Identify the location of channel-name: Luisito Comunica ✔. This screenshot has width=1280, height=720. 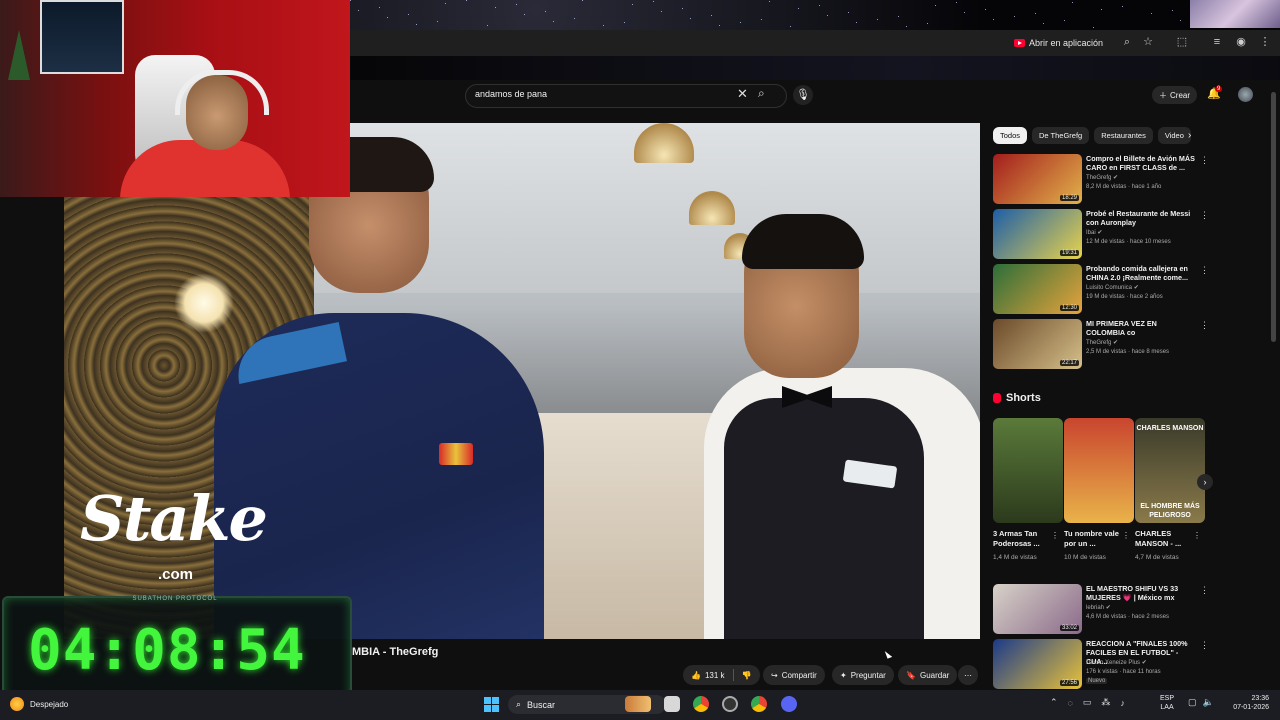
(1112, 287).